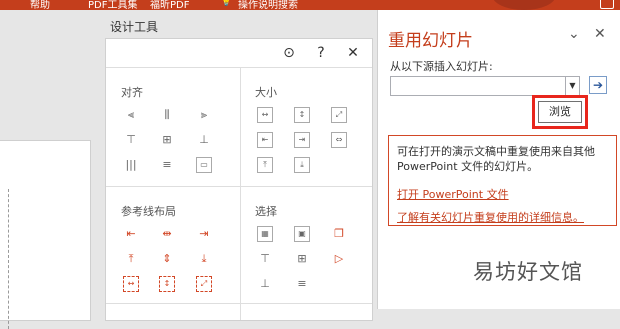 The height and width of the screenshot is (329, 620). I want to click on guide-center-h-icon: ⇹, so click(167, 234).